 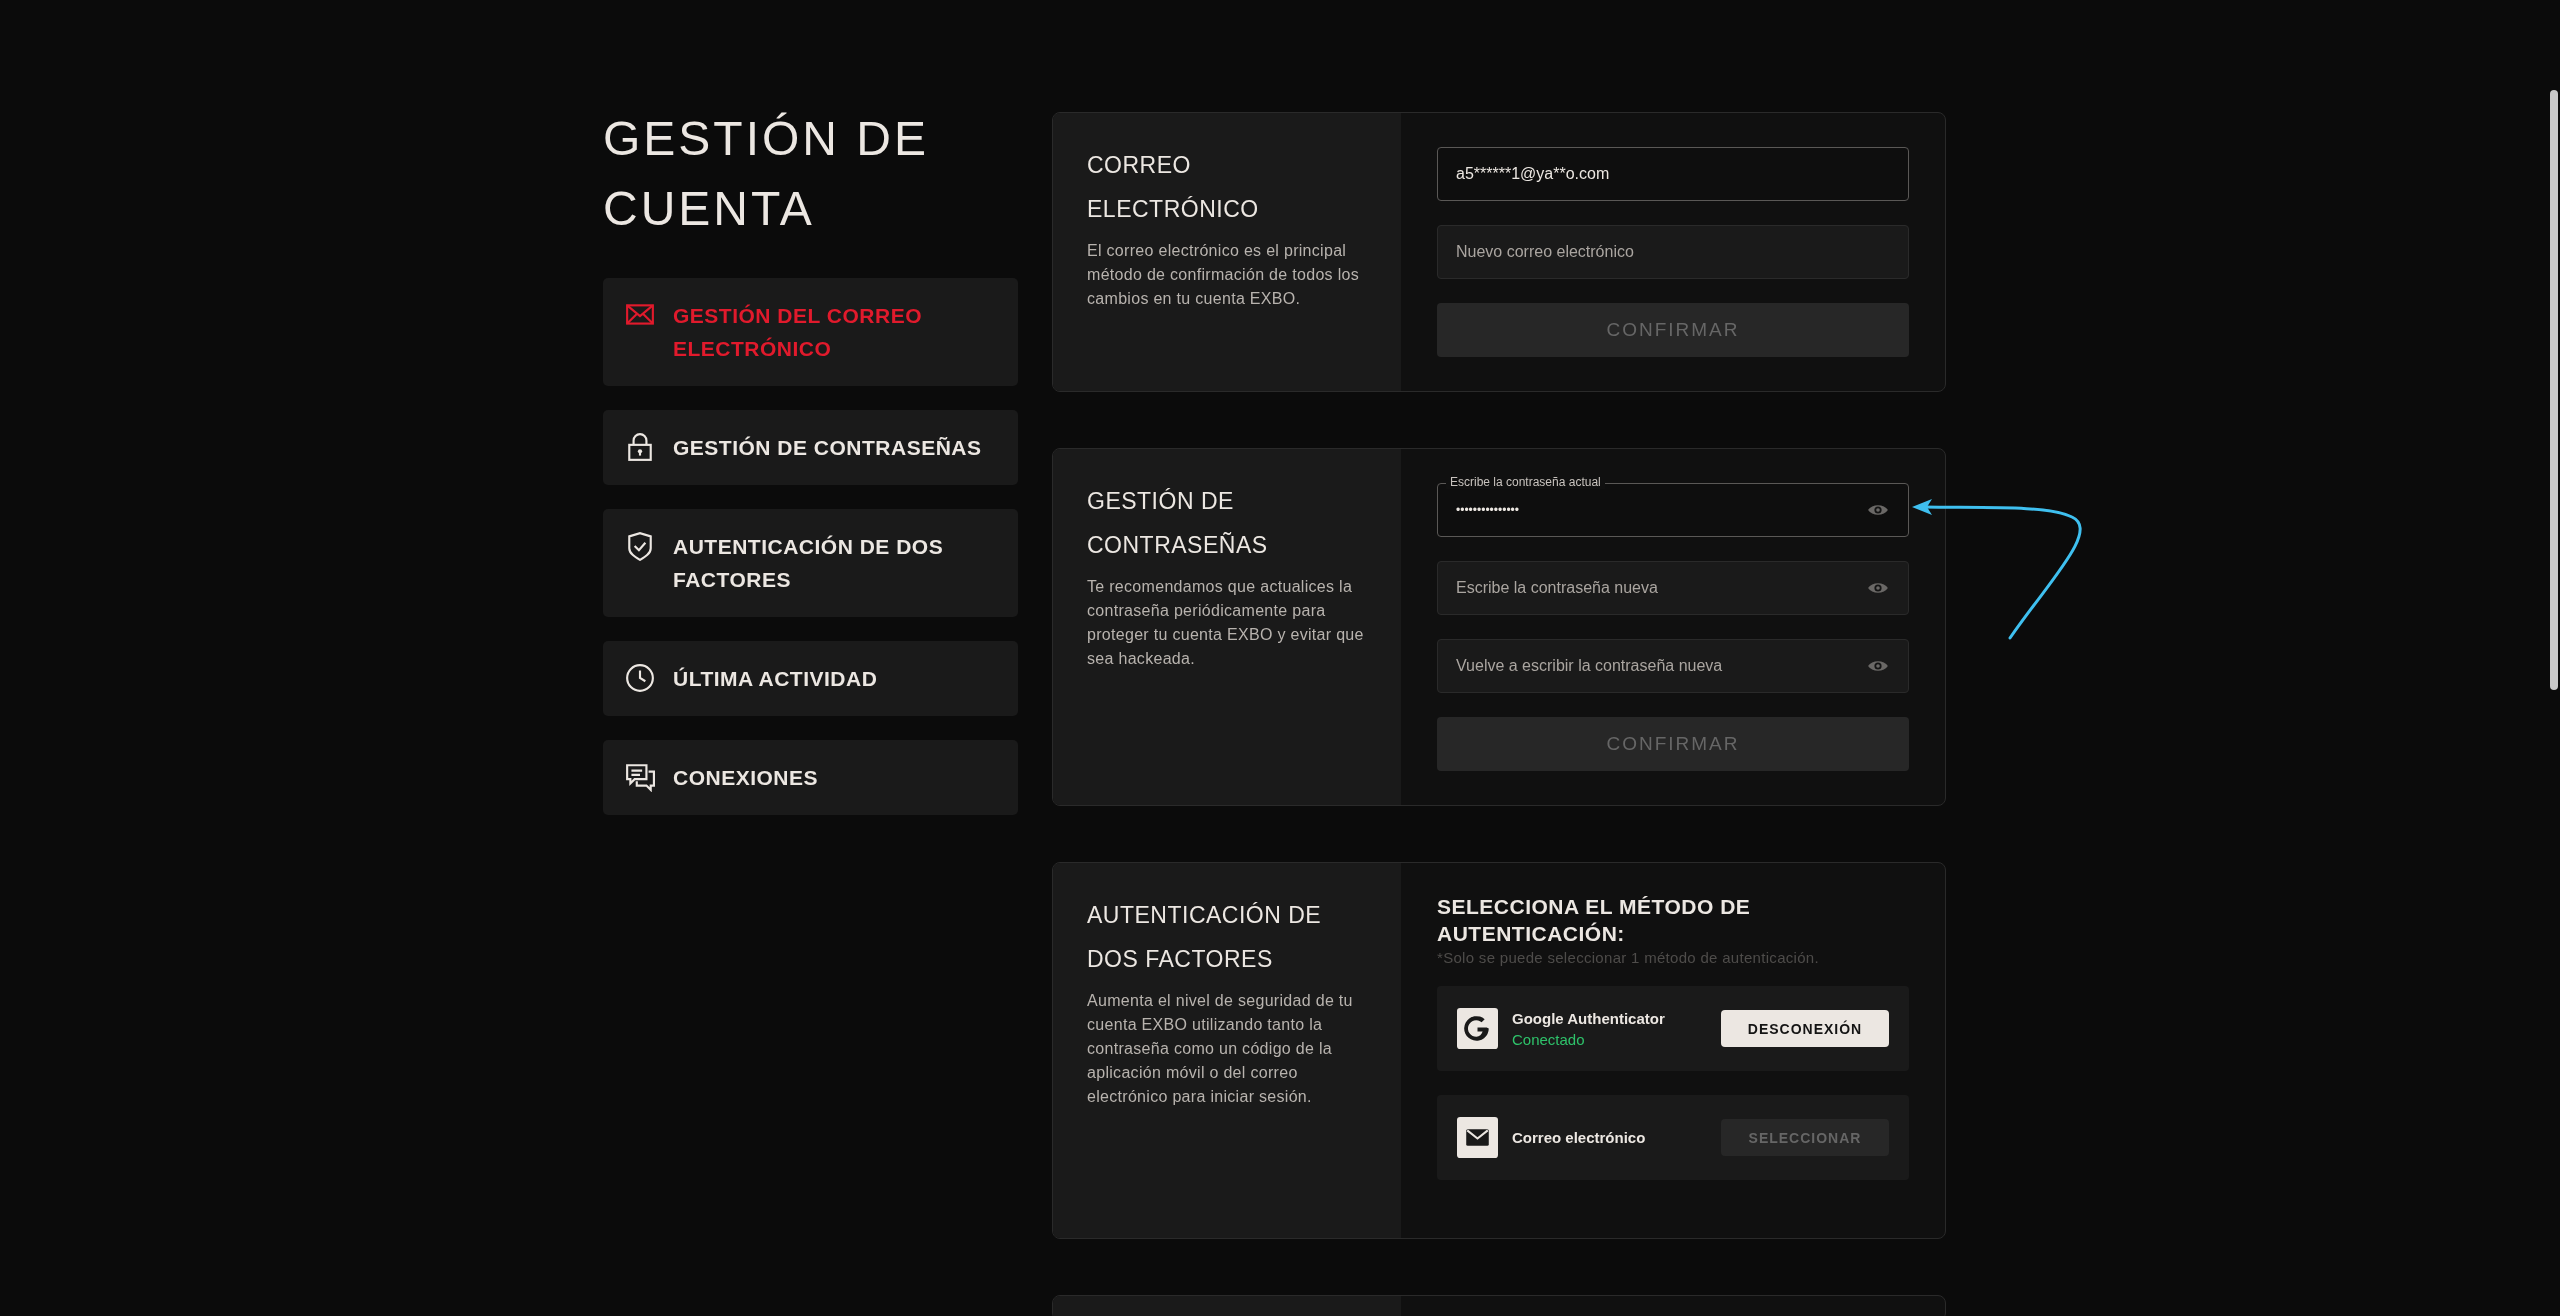 What do you see at coordinates (1173, 187) in the screenshot?
I see `section-title: CORREO ELECTRÓNICO` at bounding box center [1173, 187].